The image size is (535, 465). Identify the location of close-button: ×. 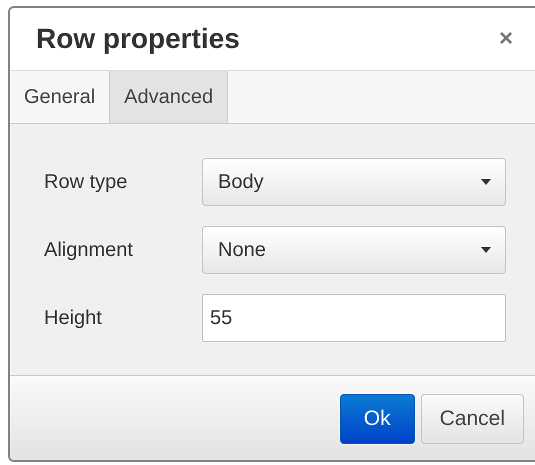
(505, 39).